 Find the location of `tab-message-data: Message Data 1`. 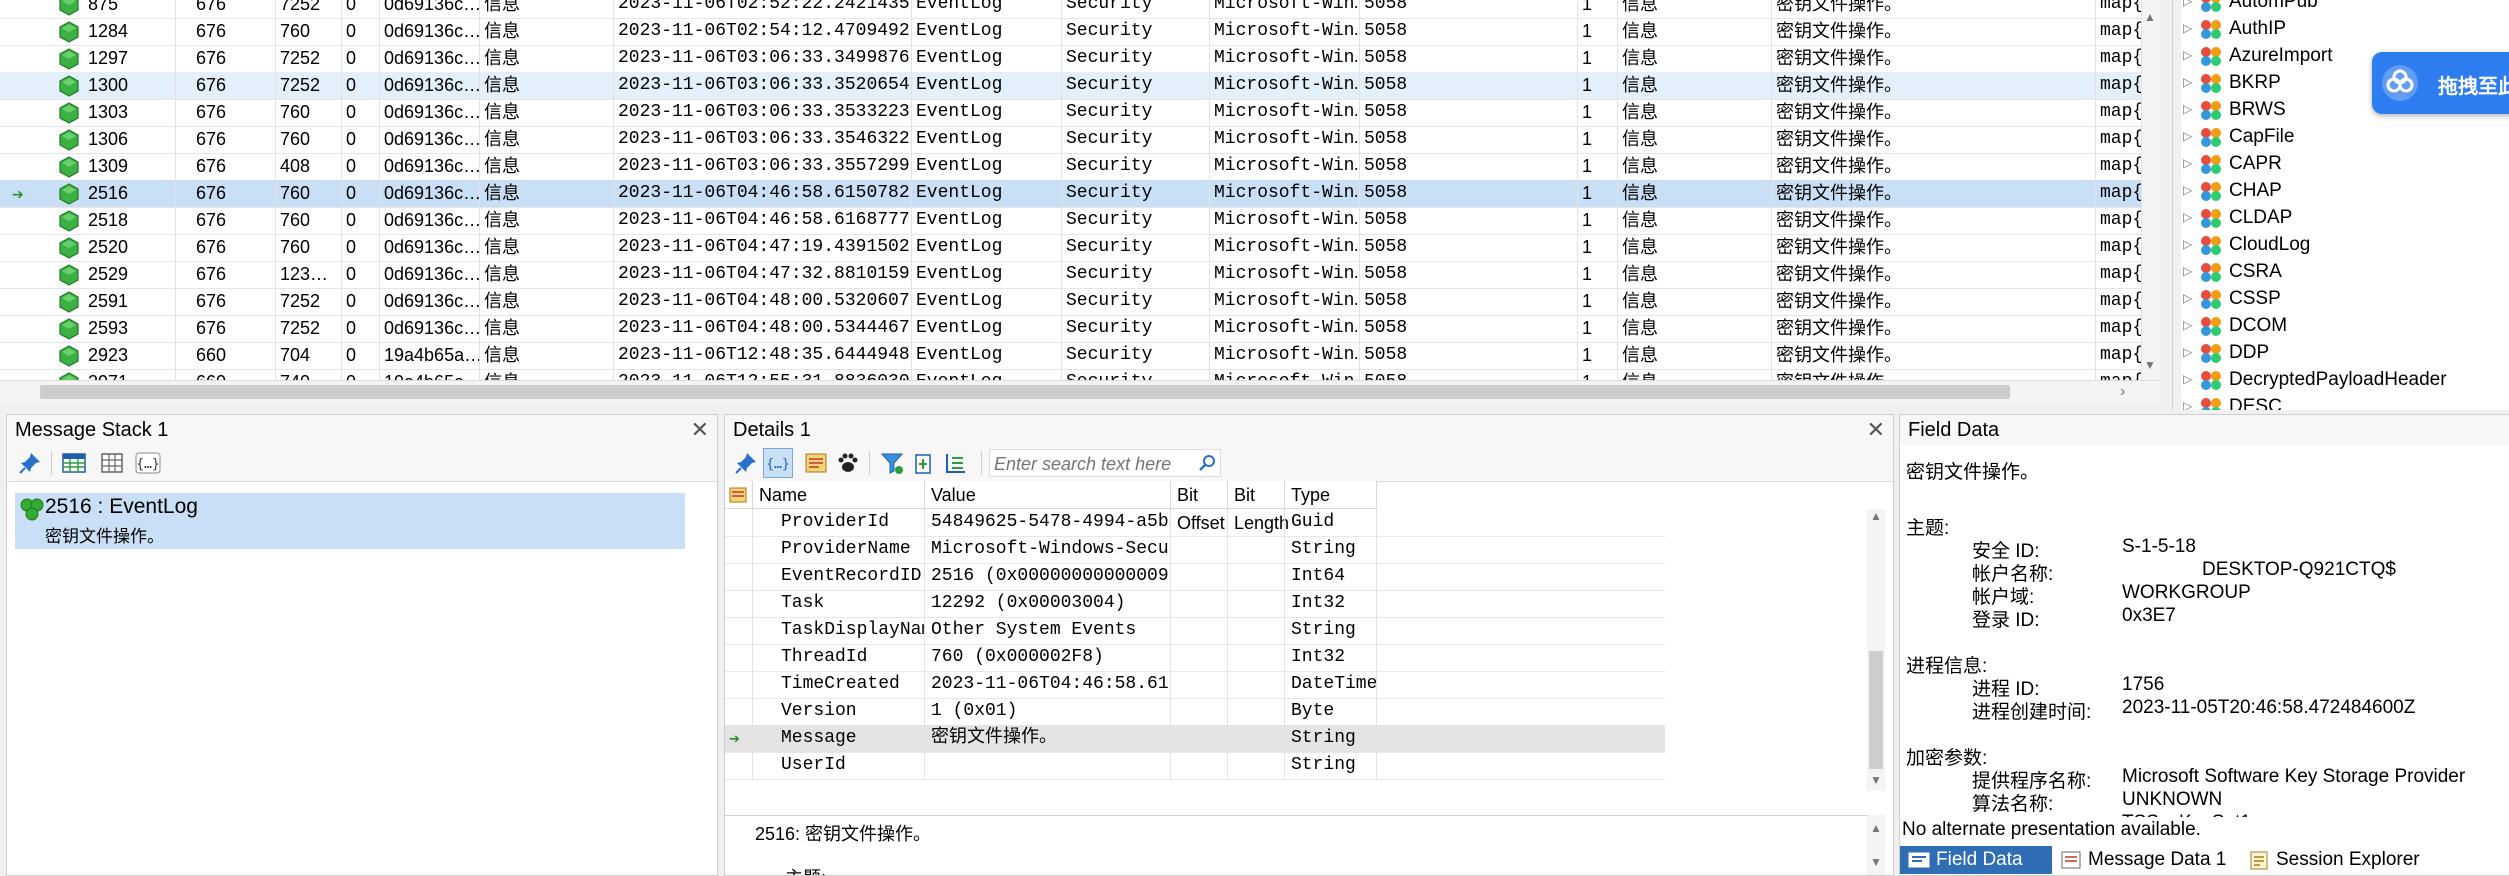

tab-message-data: Message Data 1 is located at coordinates (2146, 860).